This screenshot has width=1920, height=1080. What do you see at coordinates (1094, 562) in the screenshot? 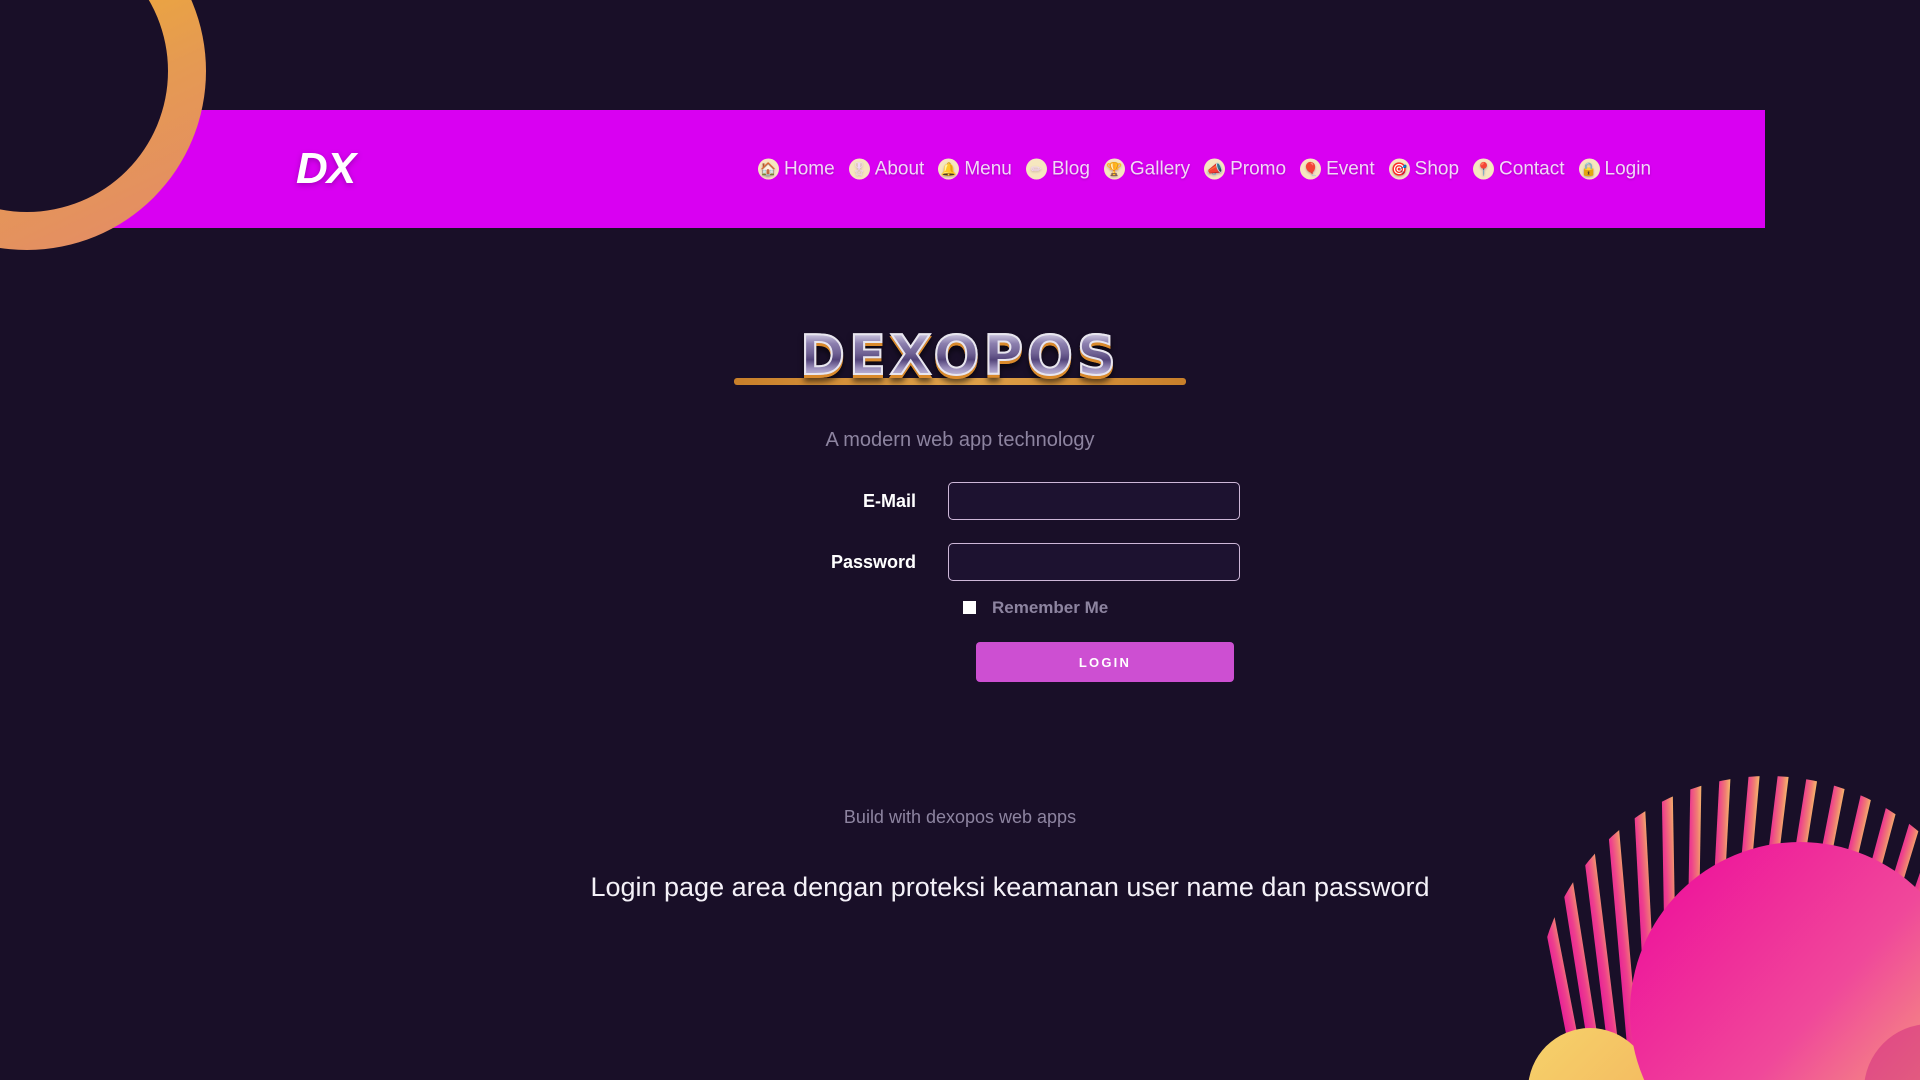
I see `password-input` at bounding box center [1094, 562].